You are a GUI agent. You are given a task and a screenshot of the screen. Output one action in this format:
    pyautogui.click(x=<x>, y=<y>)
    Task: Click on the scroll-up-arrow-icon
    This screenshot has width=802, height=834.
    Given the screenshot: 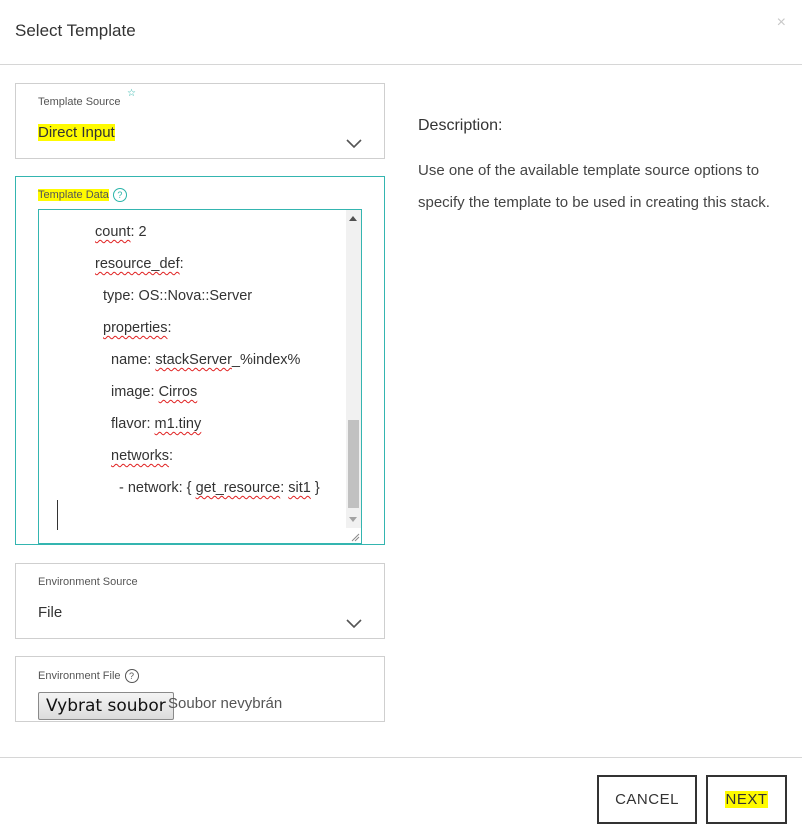 What is the action you would take?
    pyautogui.click(x=353, y=218)
    